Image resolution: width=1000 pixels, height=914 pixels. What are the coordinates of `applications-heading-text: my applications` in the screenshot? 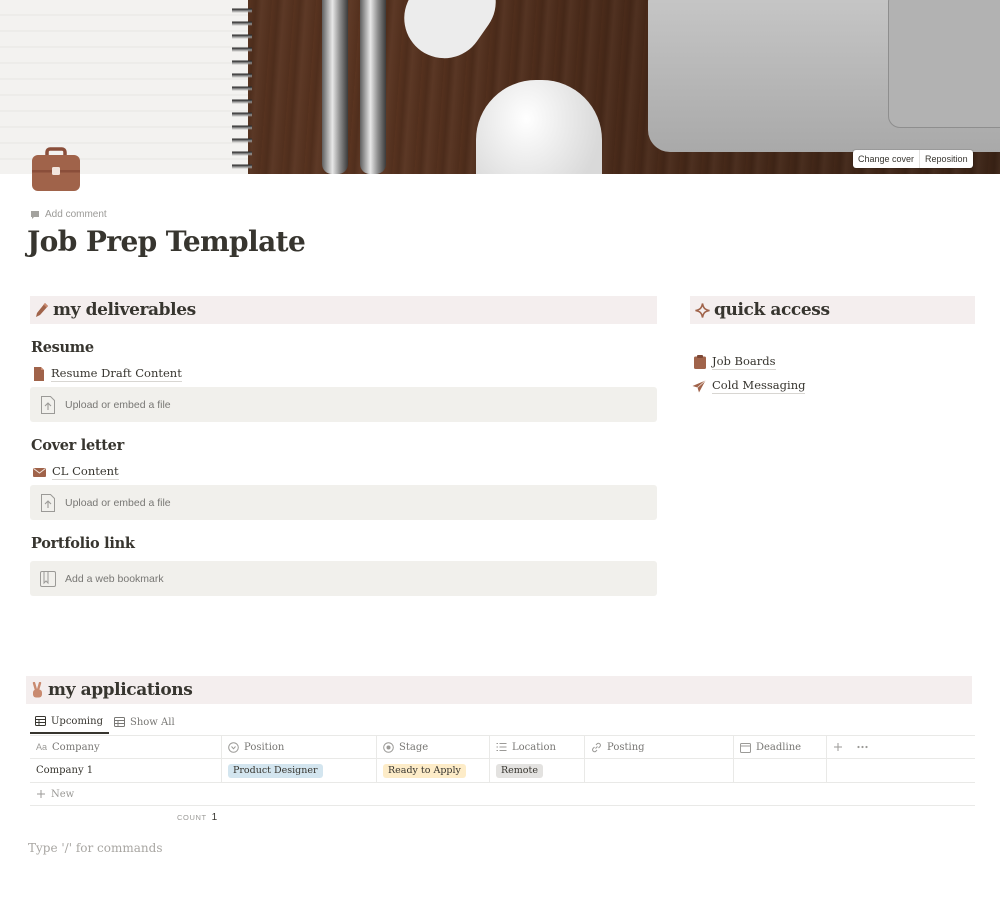 It's located at (120, 690).